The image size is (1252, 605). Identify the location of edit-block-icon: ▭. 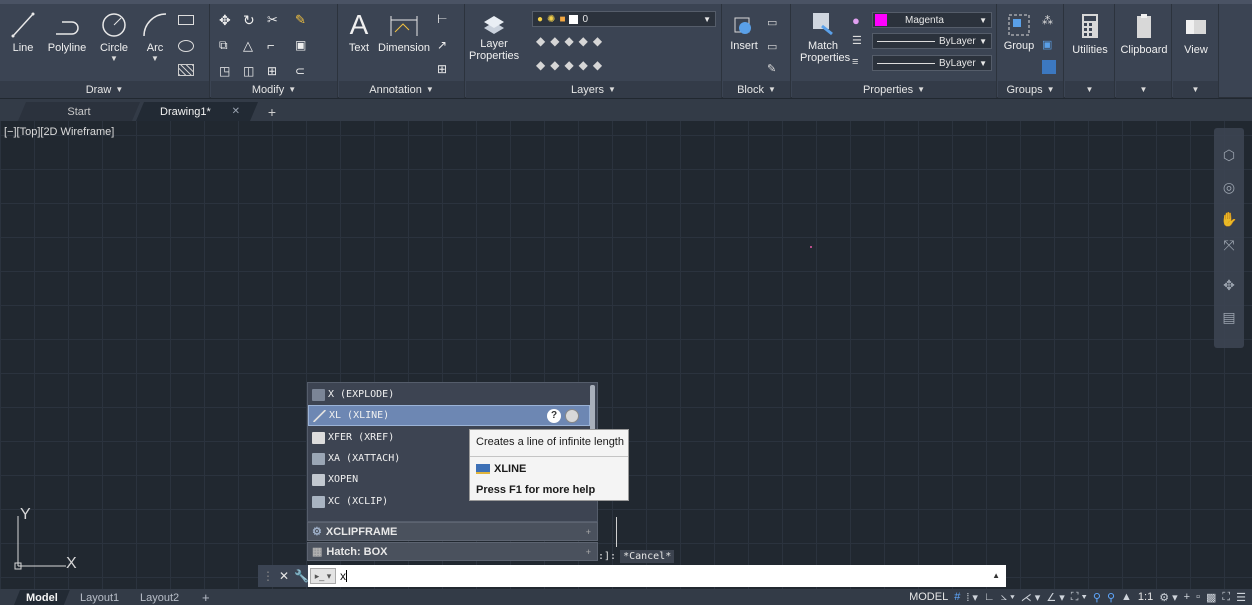
(775, 48).